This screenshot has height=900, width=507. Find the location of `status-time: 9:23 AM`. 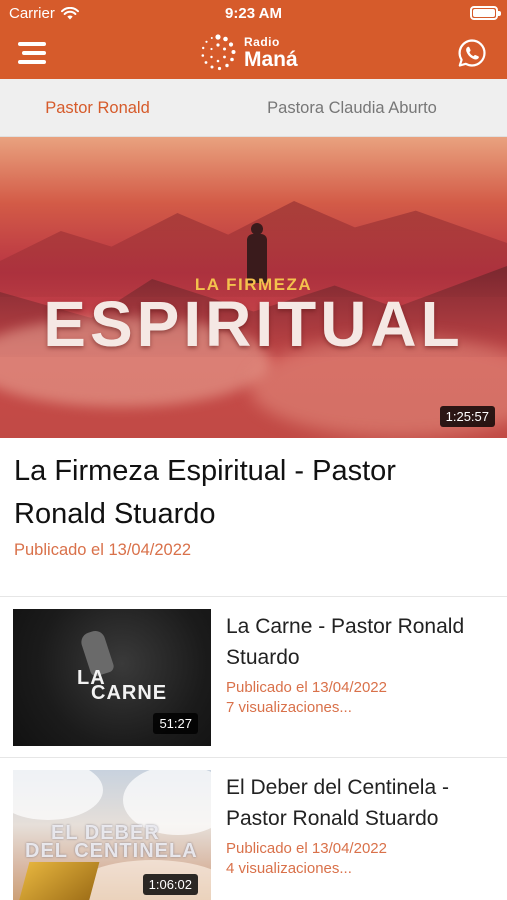

status-time: 9:23 AM is located at coordinates (253, 13).